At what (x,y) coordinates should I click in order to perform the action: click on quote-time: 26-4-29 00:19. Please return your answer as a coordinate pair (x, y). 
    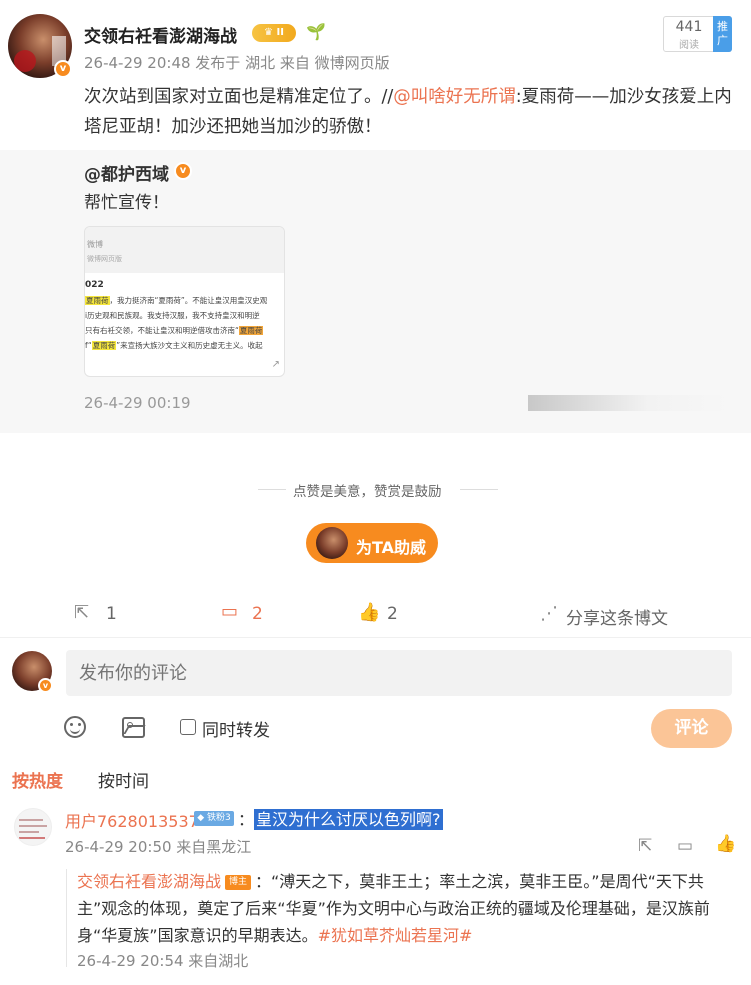
    Looking at the image, I should click on (137, 403).